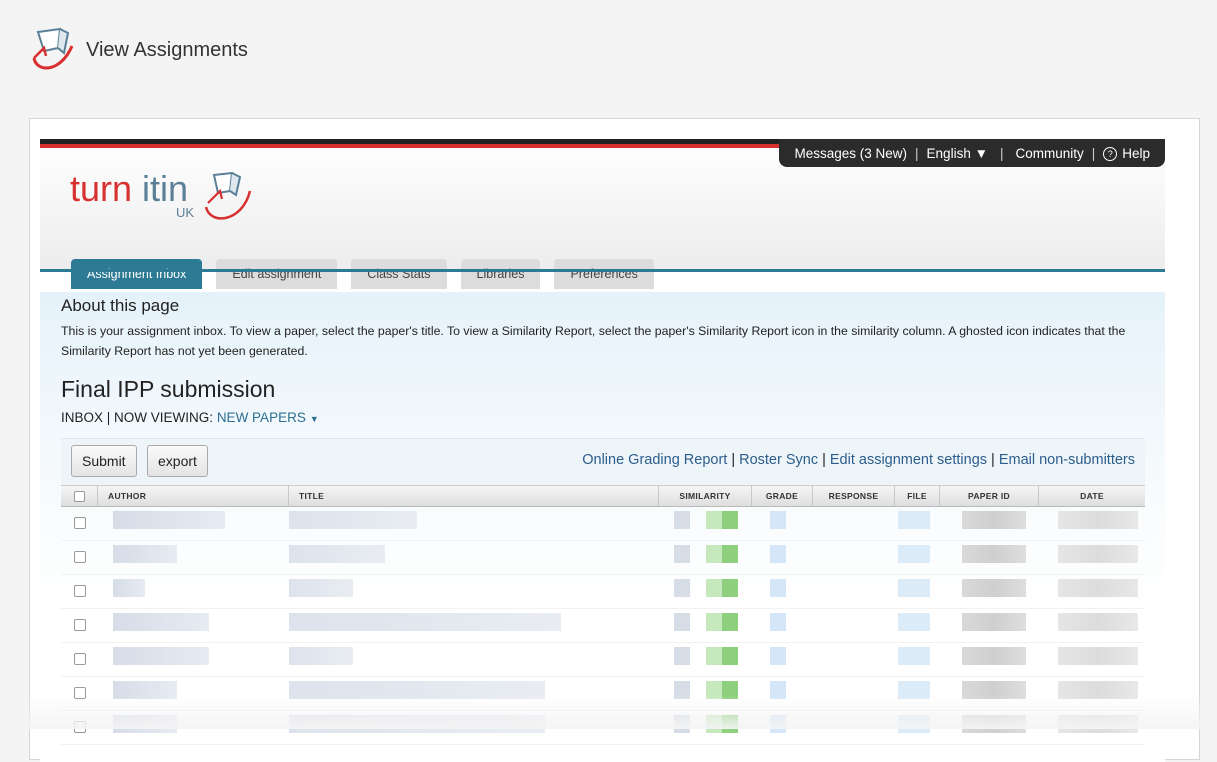 Image resolution: width=1217 pixels, height=762 pixels. I want to click on tab-preferences: Preferences, so click(604, 274).